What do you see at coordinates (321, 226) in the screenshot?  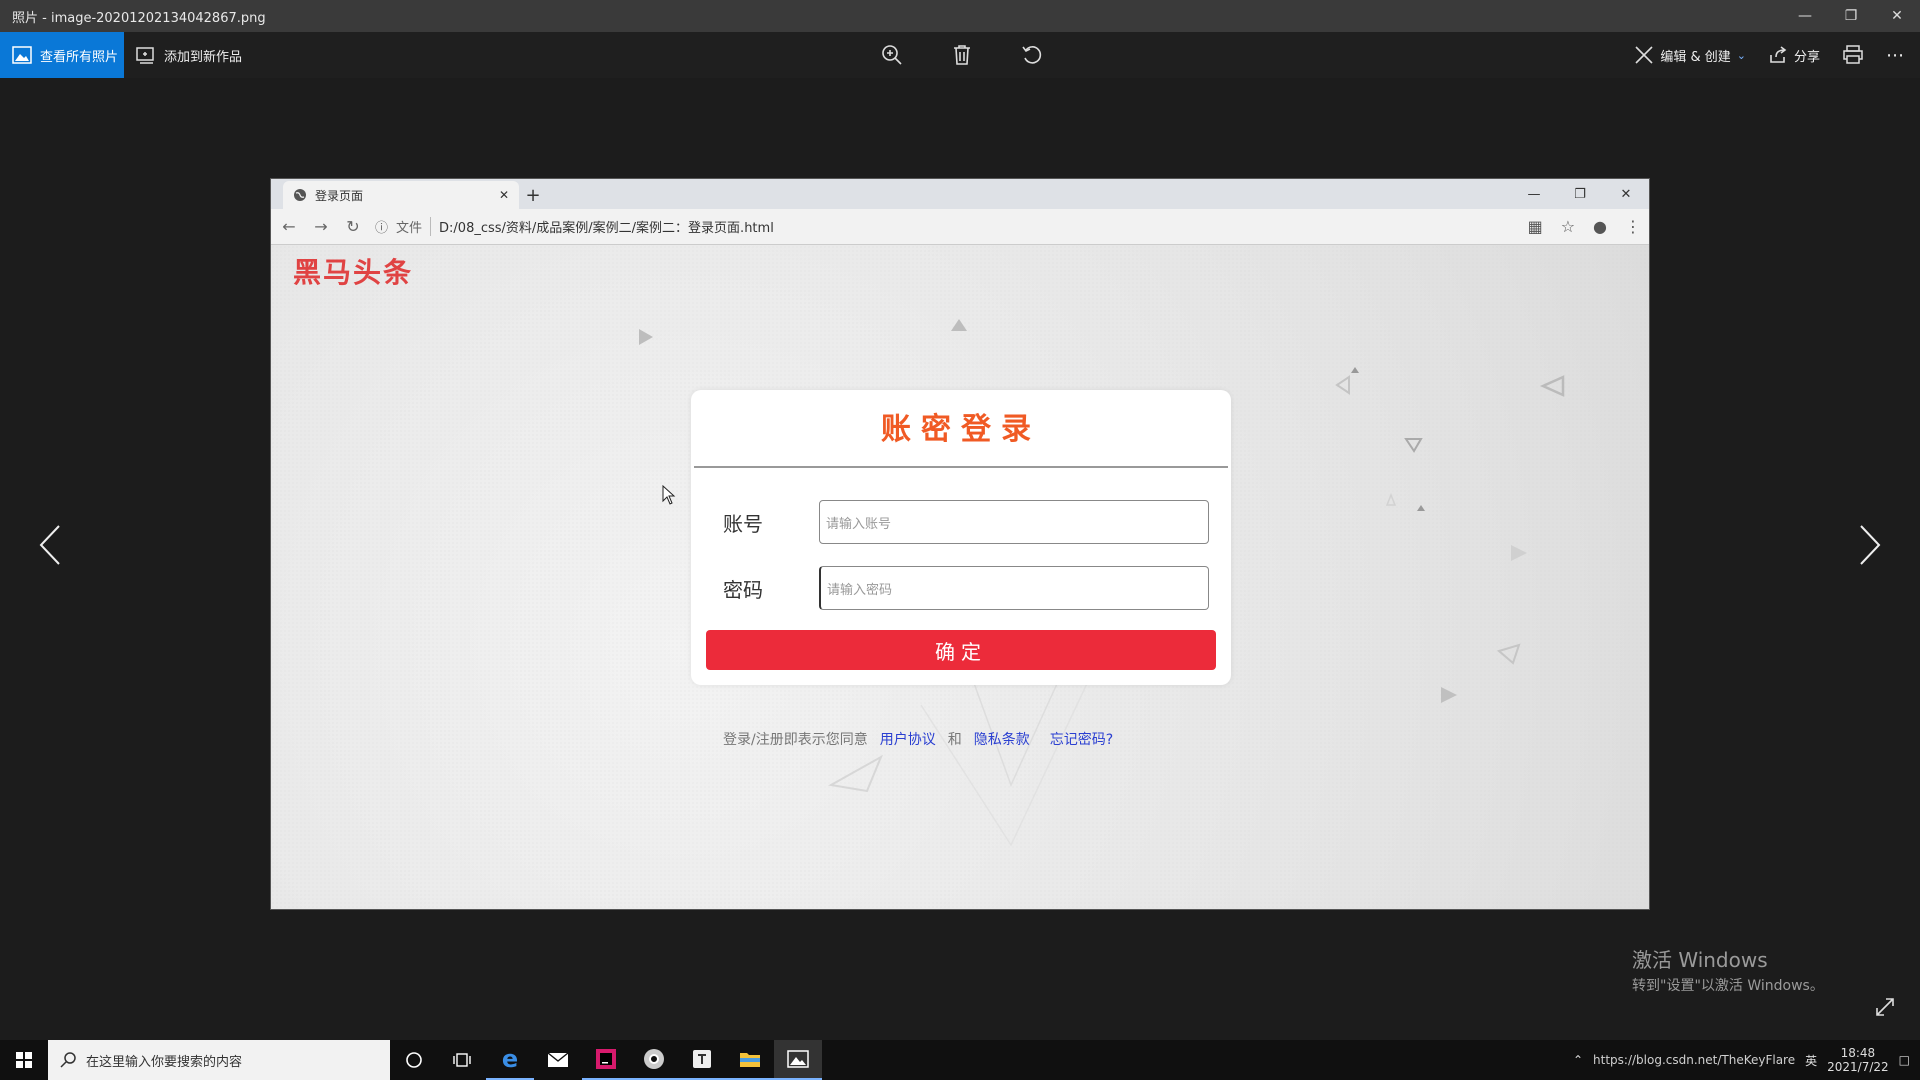 I see `forward-icon: →` at bounding box center [321, 226].